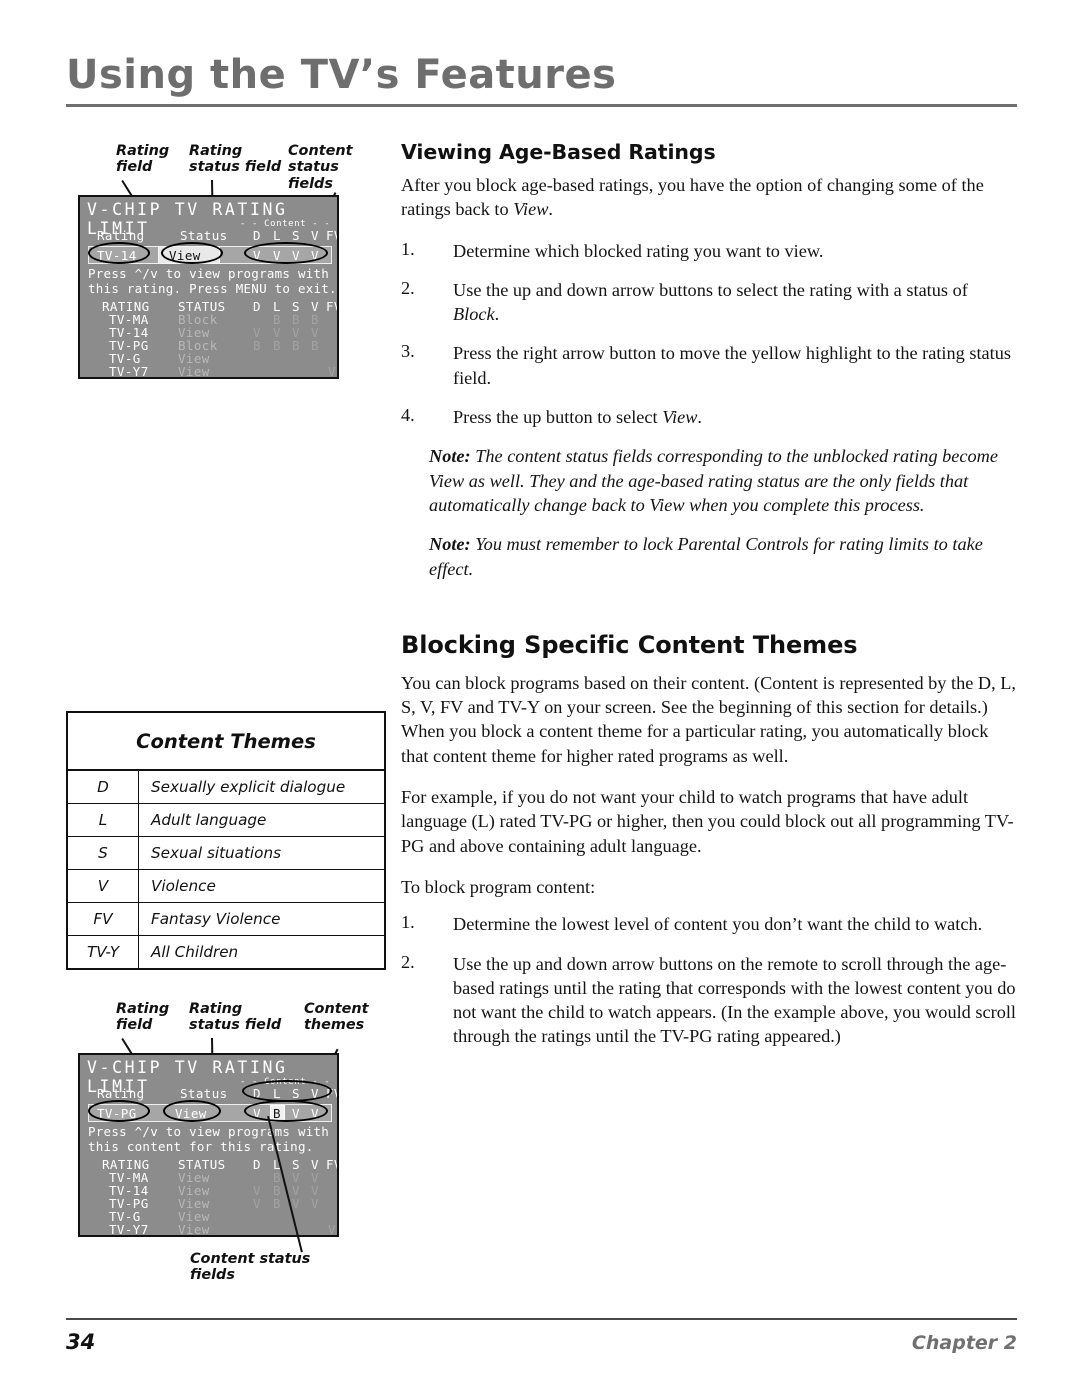 The width and height of the screenshot is (1080, 1397). I want to click on screen-table-header-fv-1: FV, so click(331, 306).